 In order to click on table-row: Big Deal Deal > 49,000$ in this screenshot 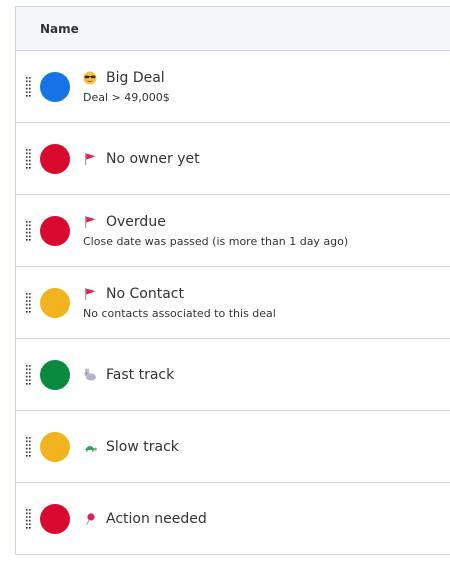, I will do `click(233, 87)`.